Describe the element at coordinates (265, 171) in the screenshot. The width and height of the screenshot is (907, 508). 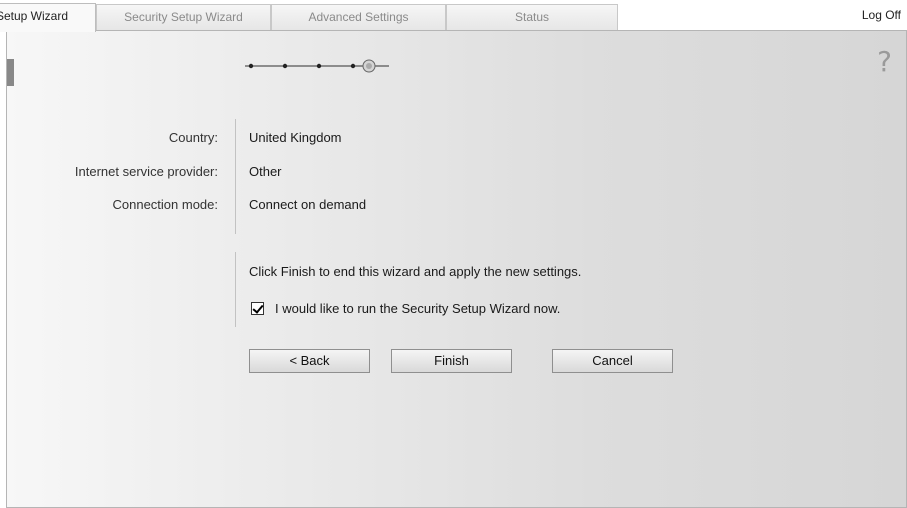
I see `isp-value: Other` at that location.